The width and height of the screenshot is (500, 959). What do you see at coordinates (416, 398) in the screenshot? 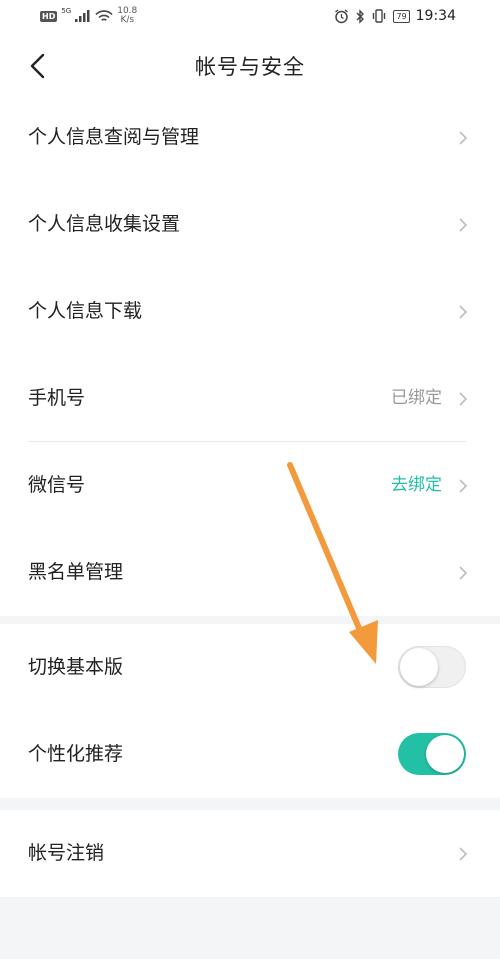
I see `phone-bind-status: 已绑定` at bounding box center [416, 398].